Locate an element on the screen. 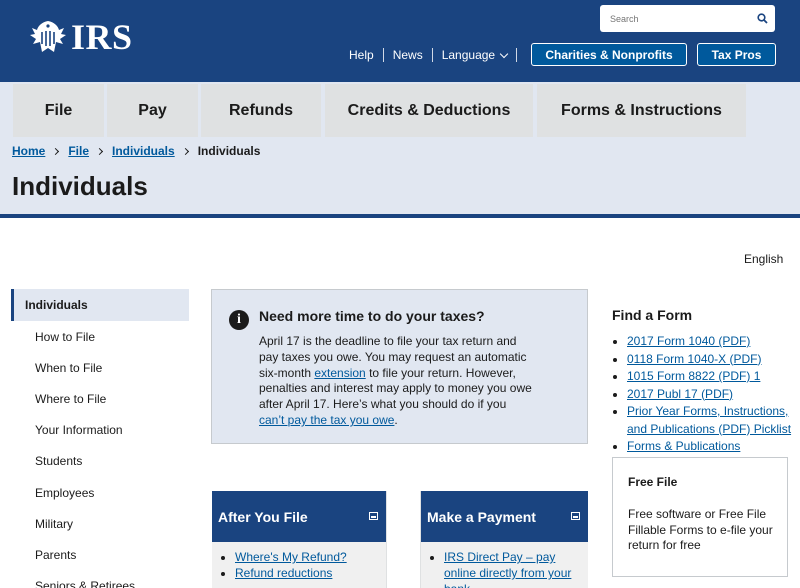 The image size is (800, 588). irs-logo: IRS is located at coordinates (80, 37).